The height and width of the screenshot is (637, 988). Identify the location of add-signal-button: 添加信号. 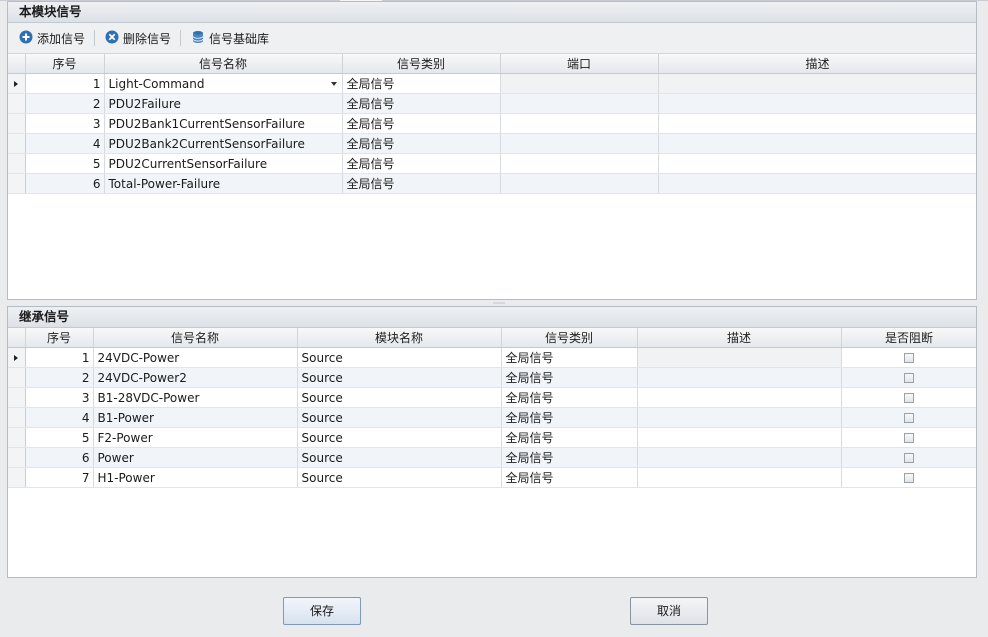
(52, 38).